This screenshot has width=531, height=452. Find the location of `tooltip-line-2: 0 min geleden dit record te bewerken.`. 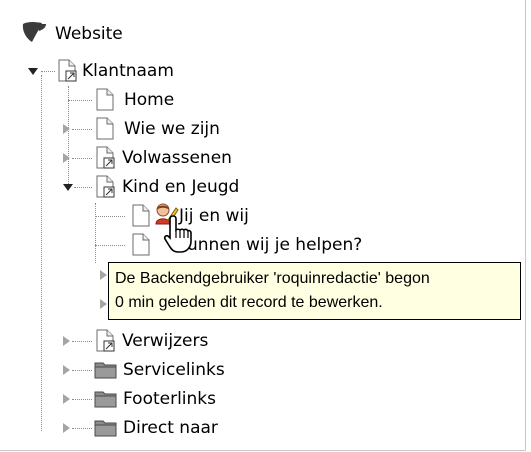

tooltip-line-2: 0 min geleden dit record te bewerken. is located at coordinates (249, 302).